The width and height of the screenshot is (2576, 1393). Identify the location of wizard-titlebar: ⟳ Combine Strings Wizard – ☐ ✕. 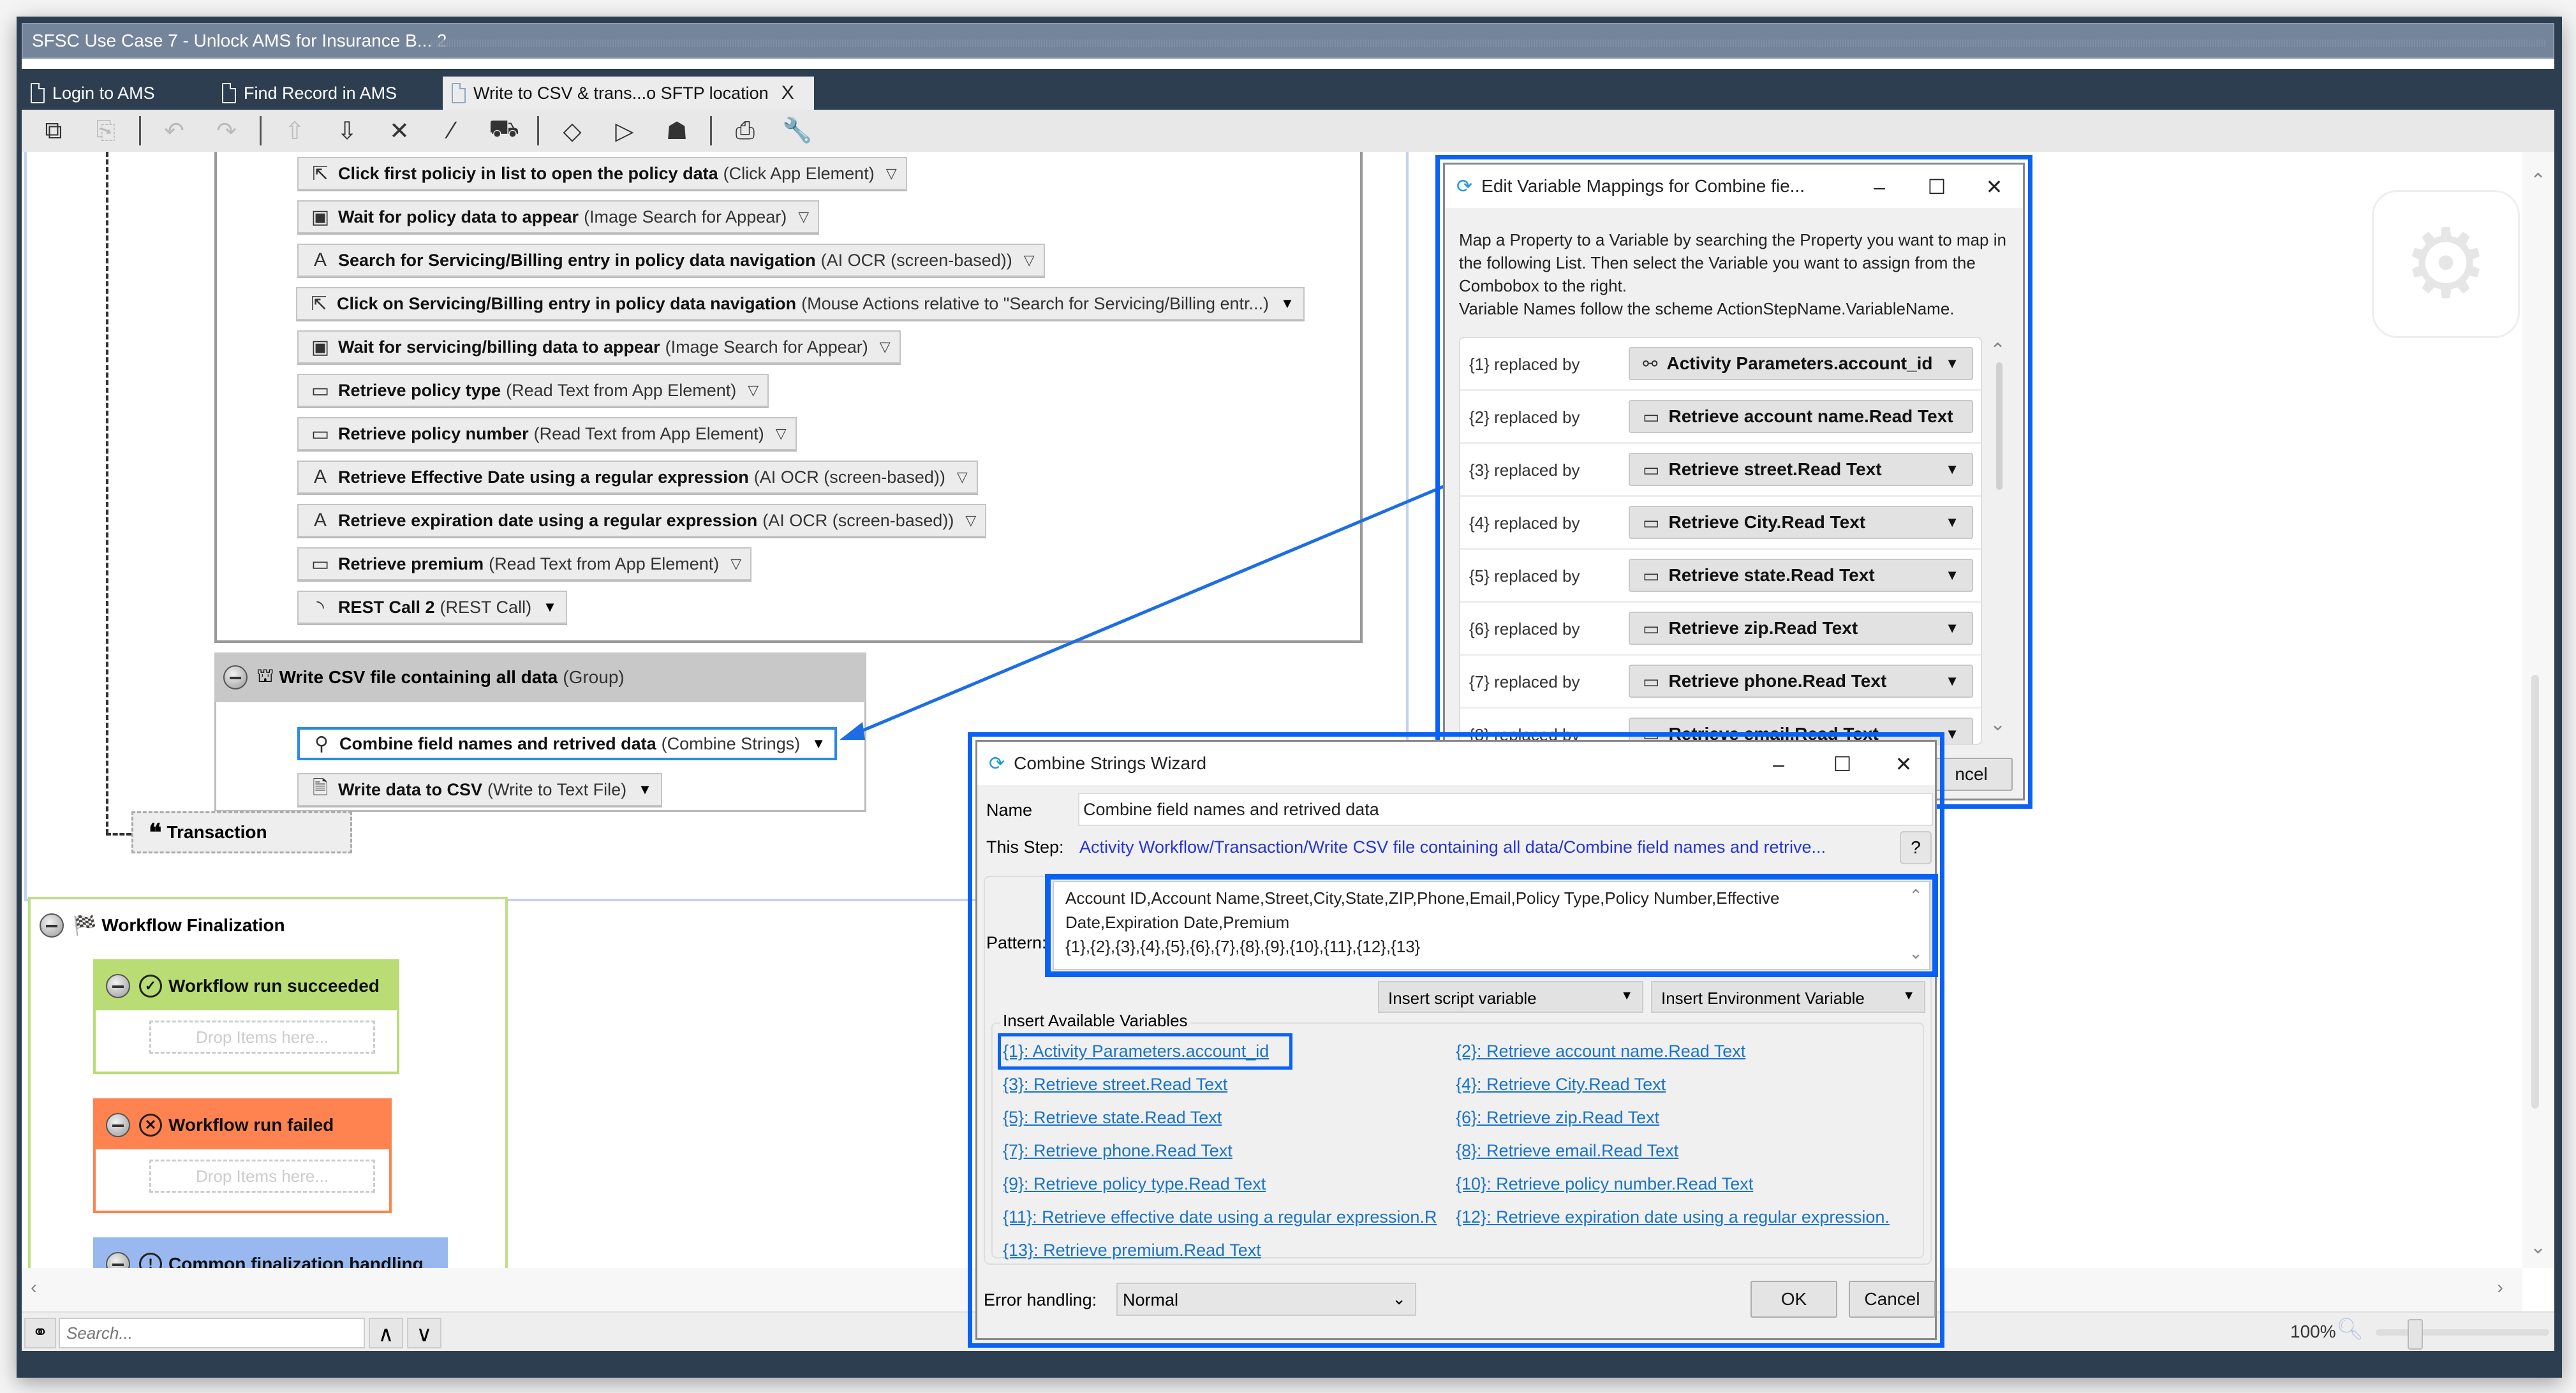
(1456, 763).